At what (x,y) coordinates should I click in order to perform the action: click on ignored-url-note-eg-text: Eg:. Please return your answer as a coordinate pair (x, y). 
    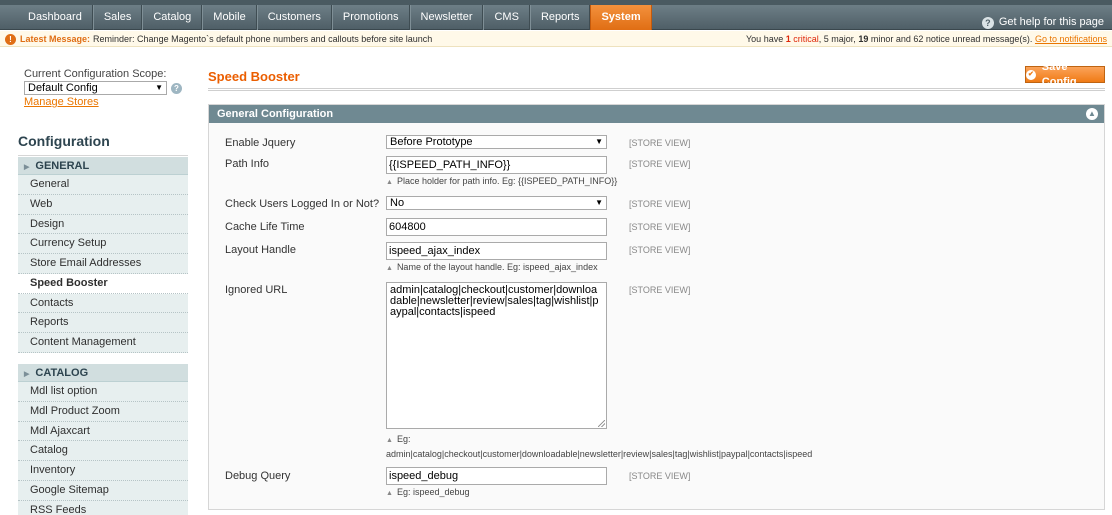
    Looking at the image, I should click on (403, 439).